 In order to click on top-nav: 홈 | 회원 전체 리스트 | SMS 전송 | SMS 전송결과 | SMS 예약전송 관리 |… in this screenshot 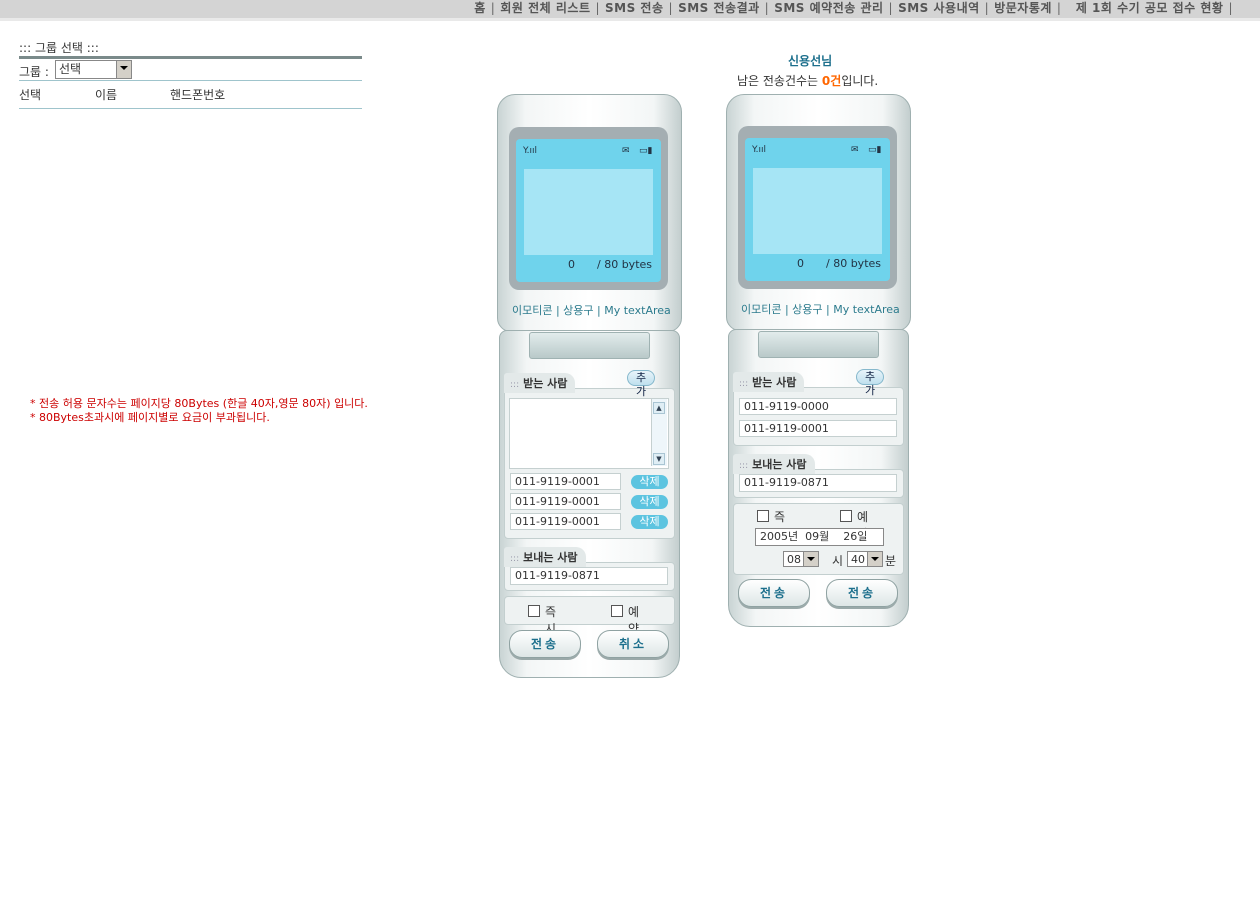, I will do `click(856, 9)`.